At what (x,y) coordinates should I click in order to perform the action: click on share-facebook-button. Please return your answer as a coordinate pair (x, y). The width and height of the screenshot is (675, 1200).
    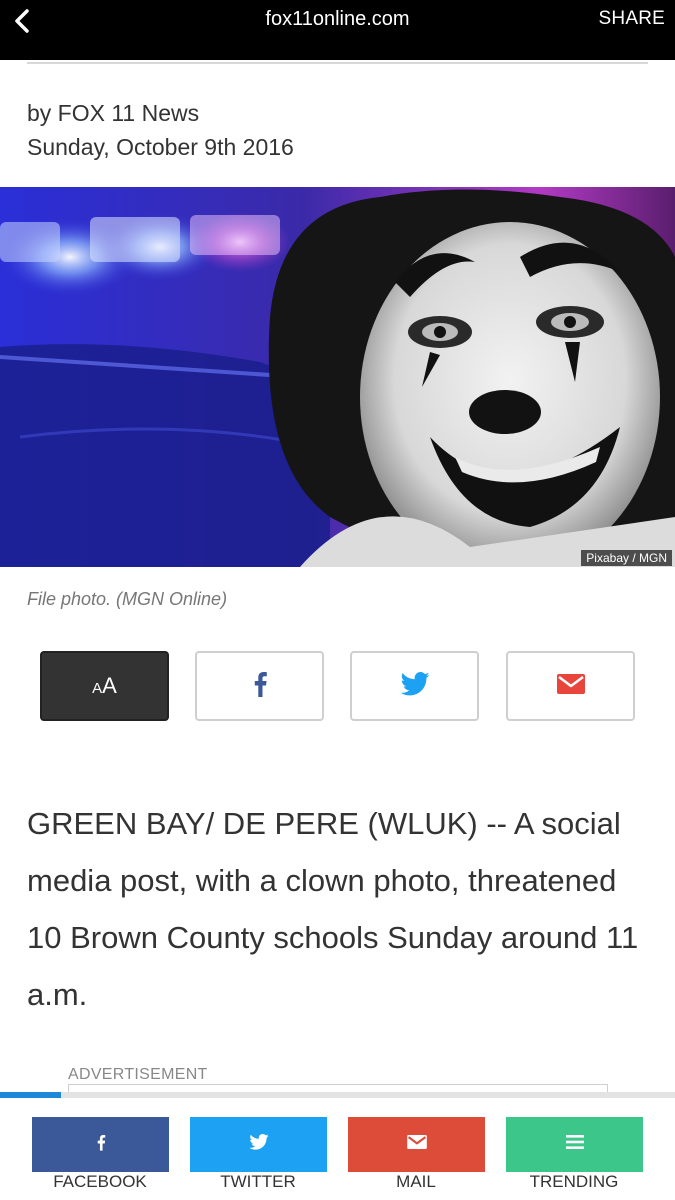
    Looking at the image, I should click on (259, 686).